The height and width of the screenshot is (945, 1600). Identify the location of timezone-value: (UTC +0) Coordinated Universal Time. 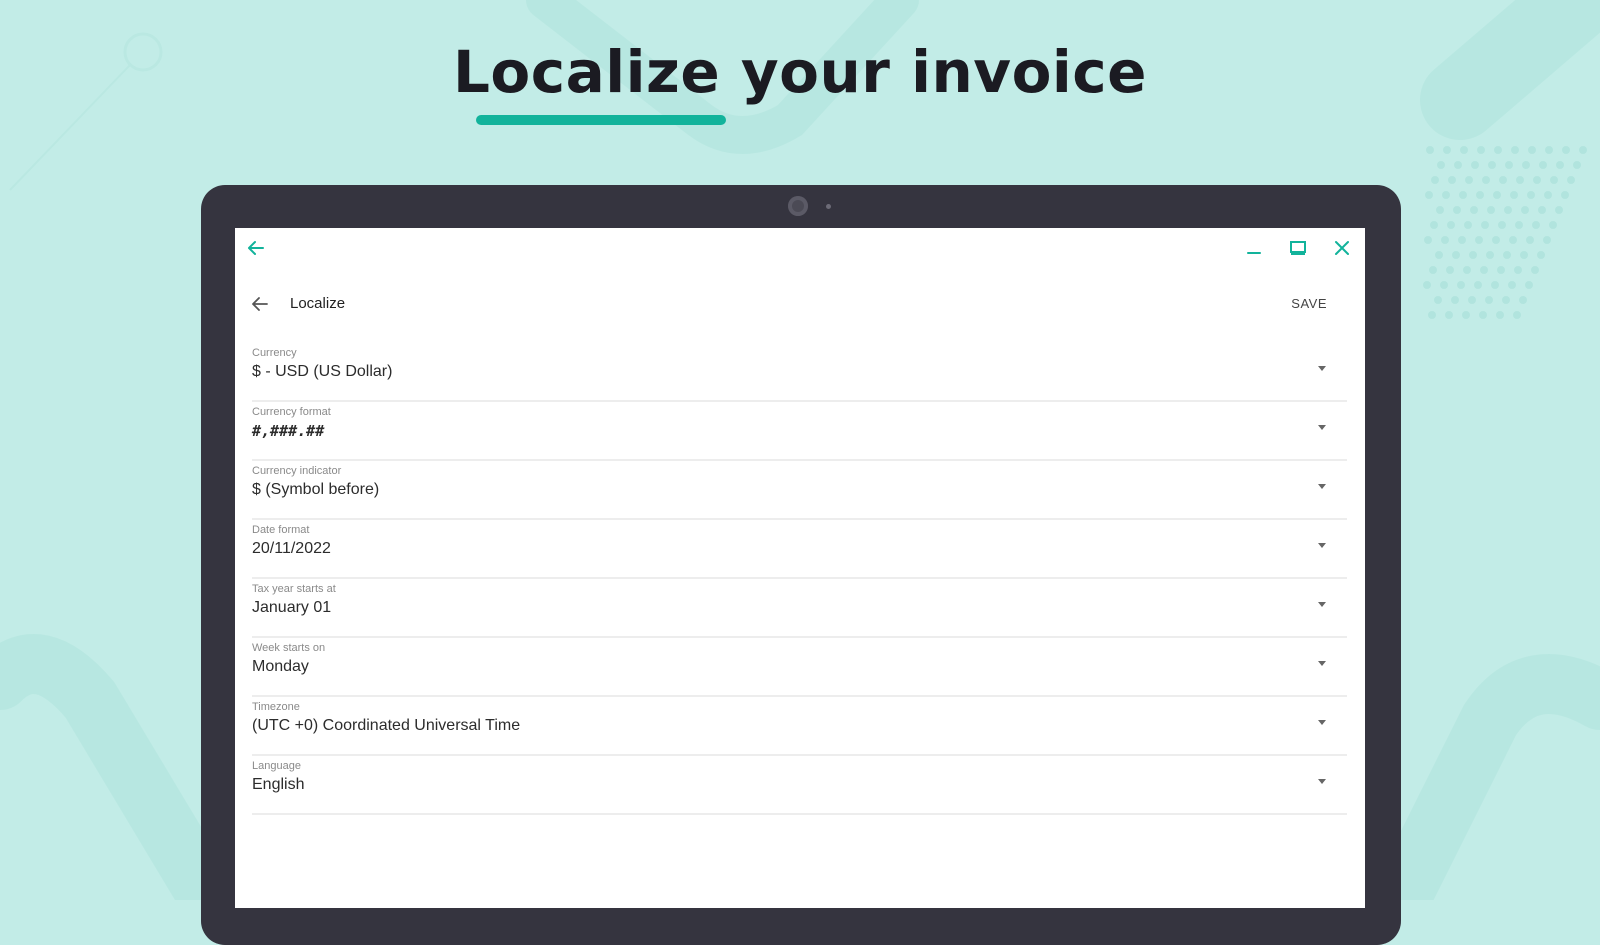
(386, 725).